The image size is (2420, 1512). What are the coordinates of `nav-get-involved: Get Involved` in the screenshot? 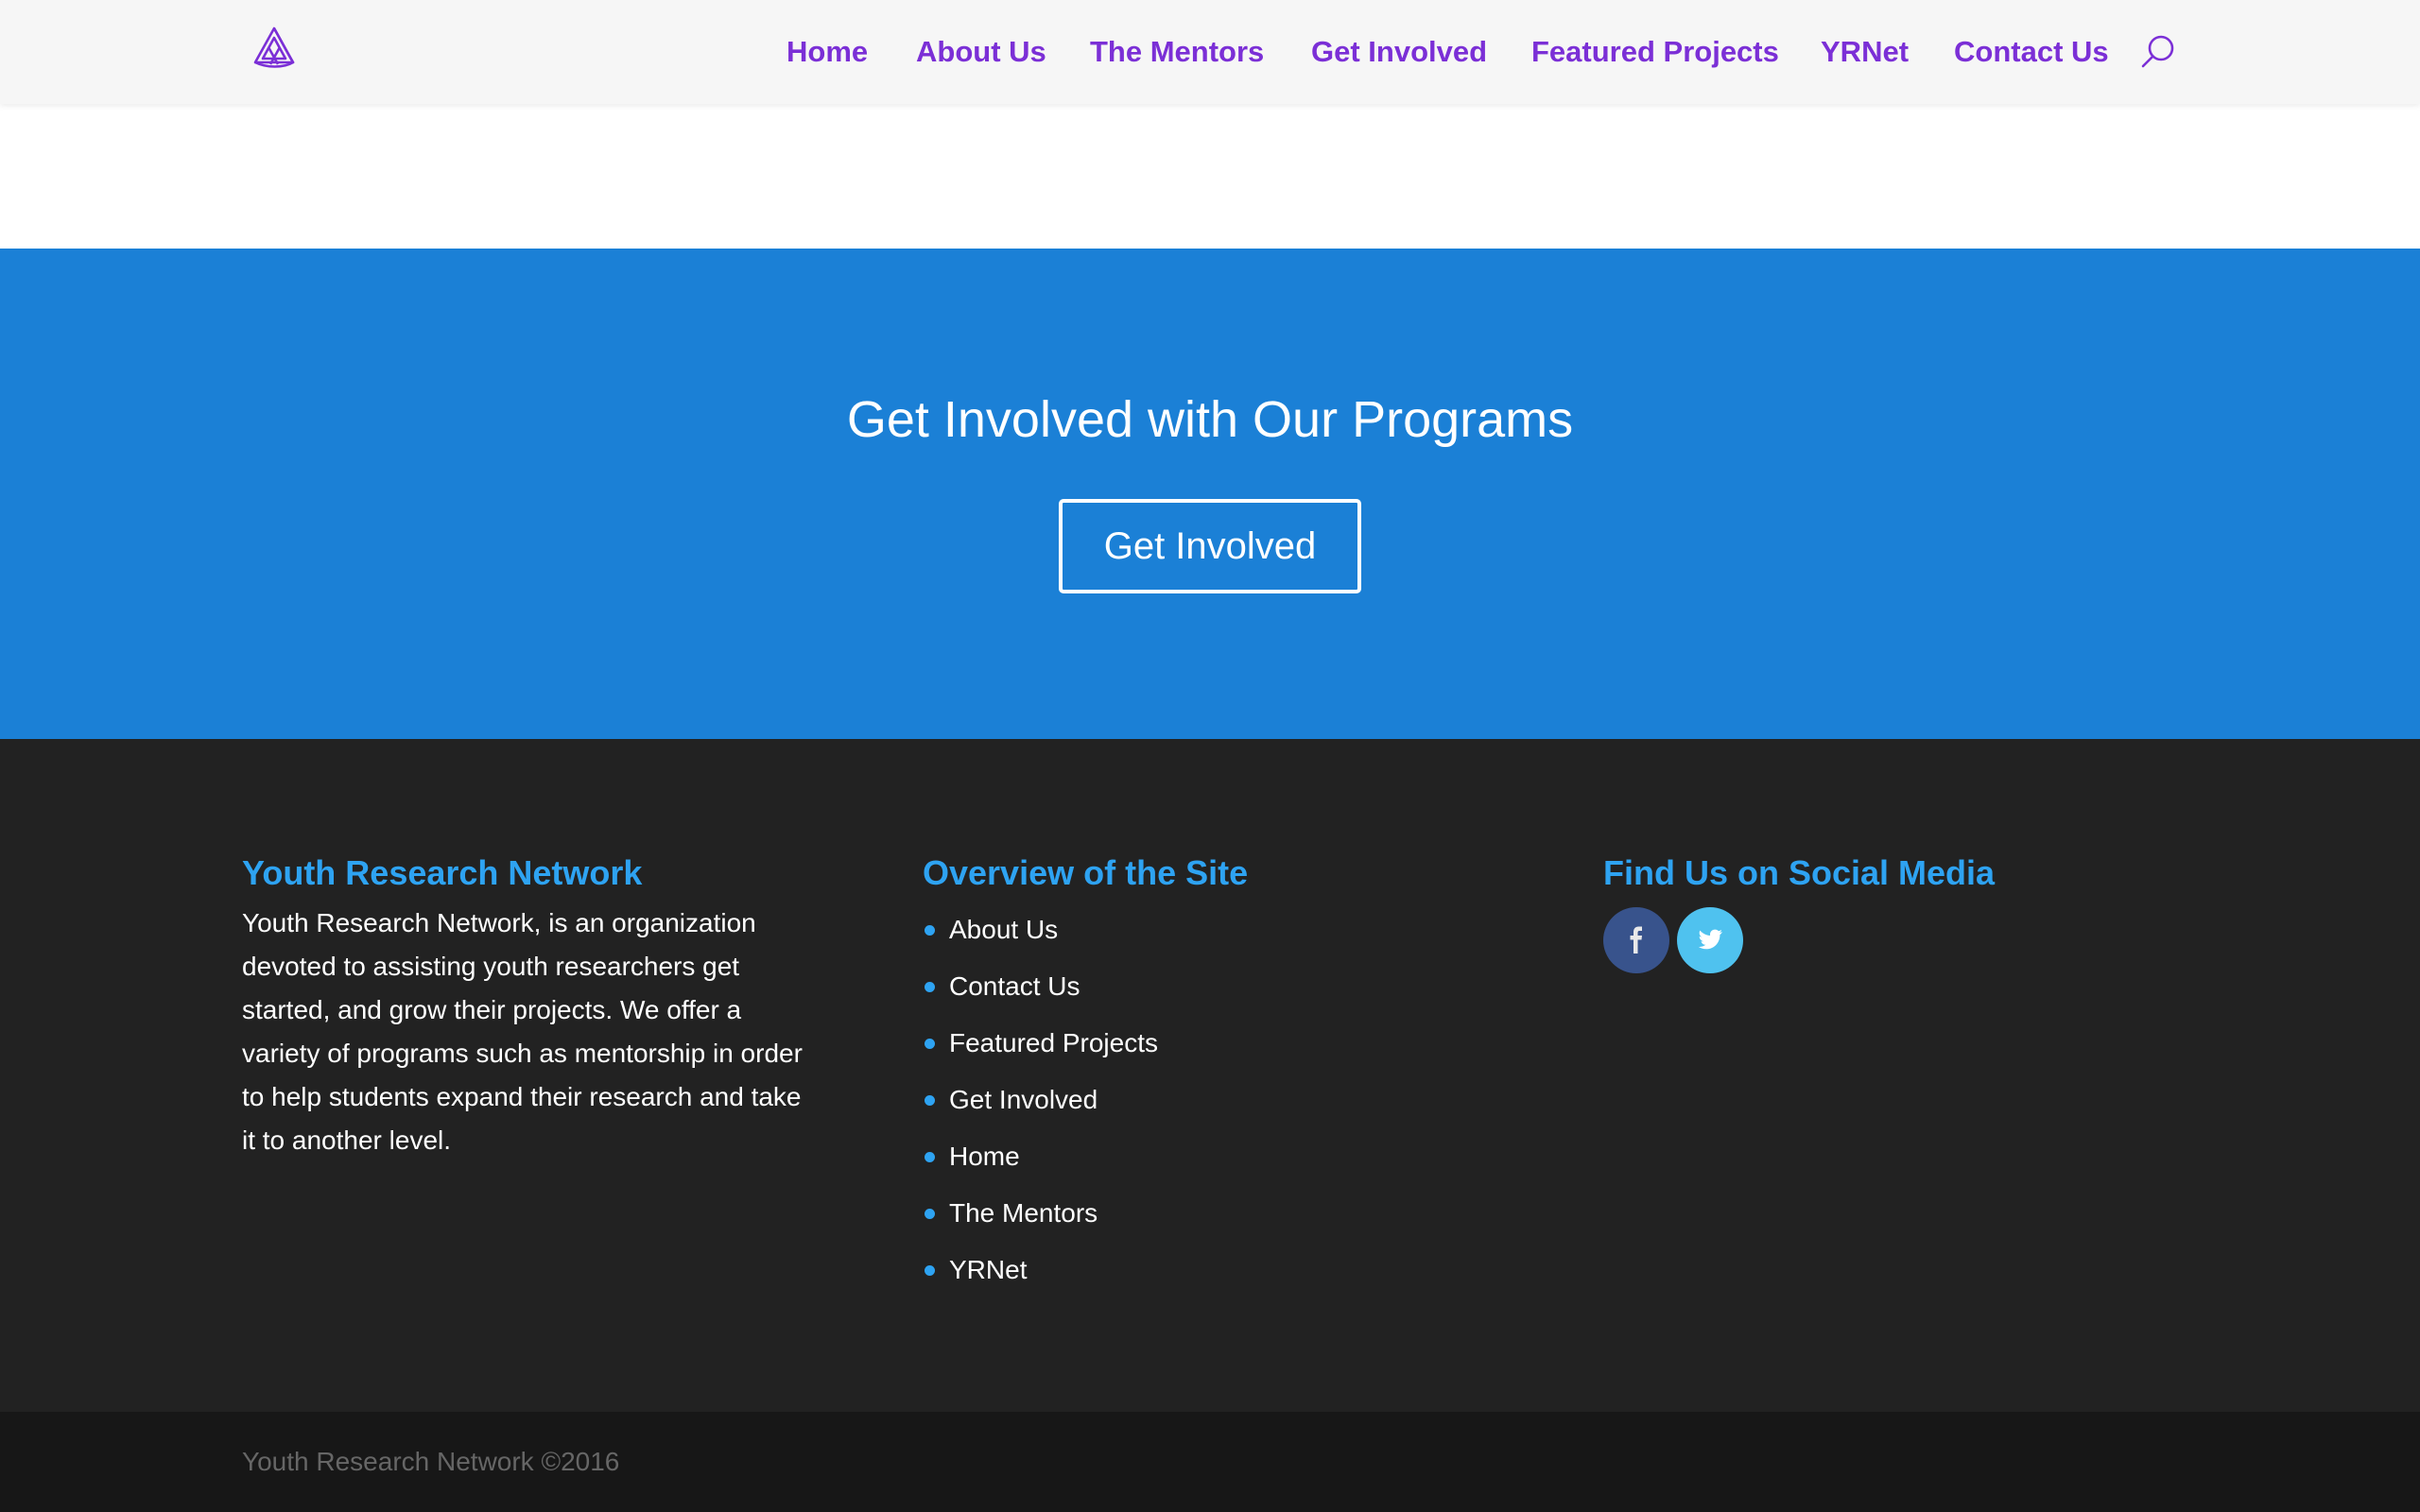 It's located at (1399, 52).